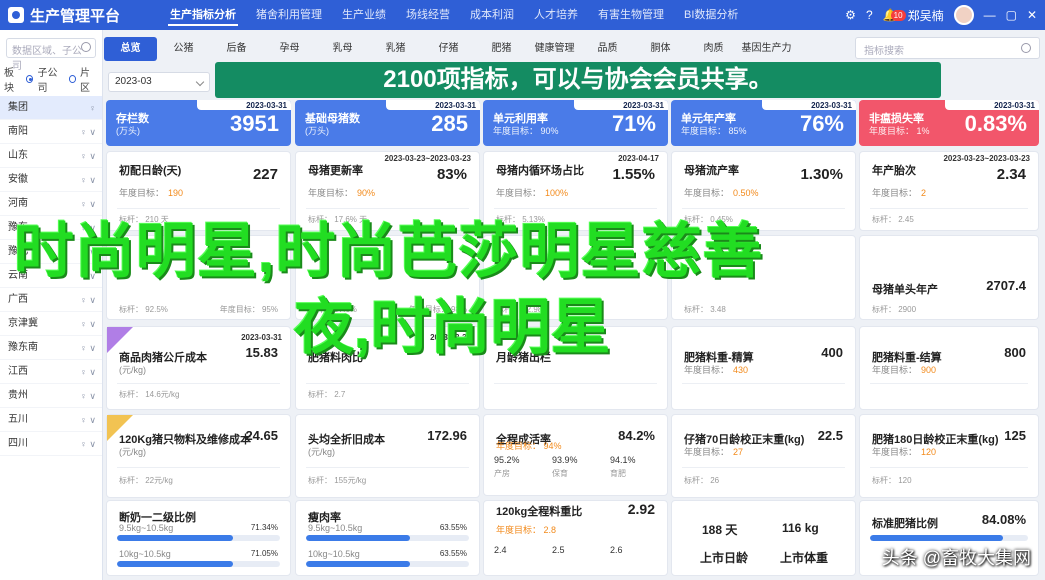 The height and width of the screenshot is (580, 1045). Describe the element at coordinates (387, 123) in the screenshot. I see `kpi-card: 2023-03-31 基础母猪数 (万头) 285` at that location.